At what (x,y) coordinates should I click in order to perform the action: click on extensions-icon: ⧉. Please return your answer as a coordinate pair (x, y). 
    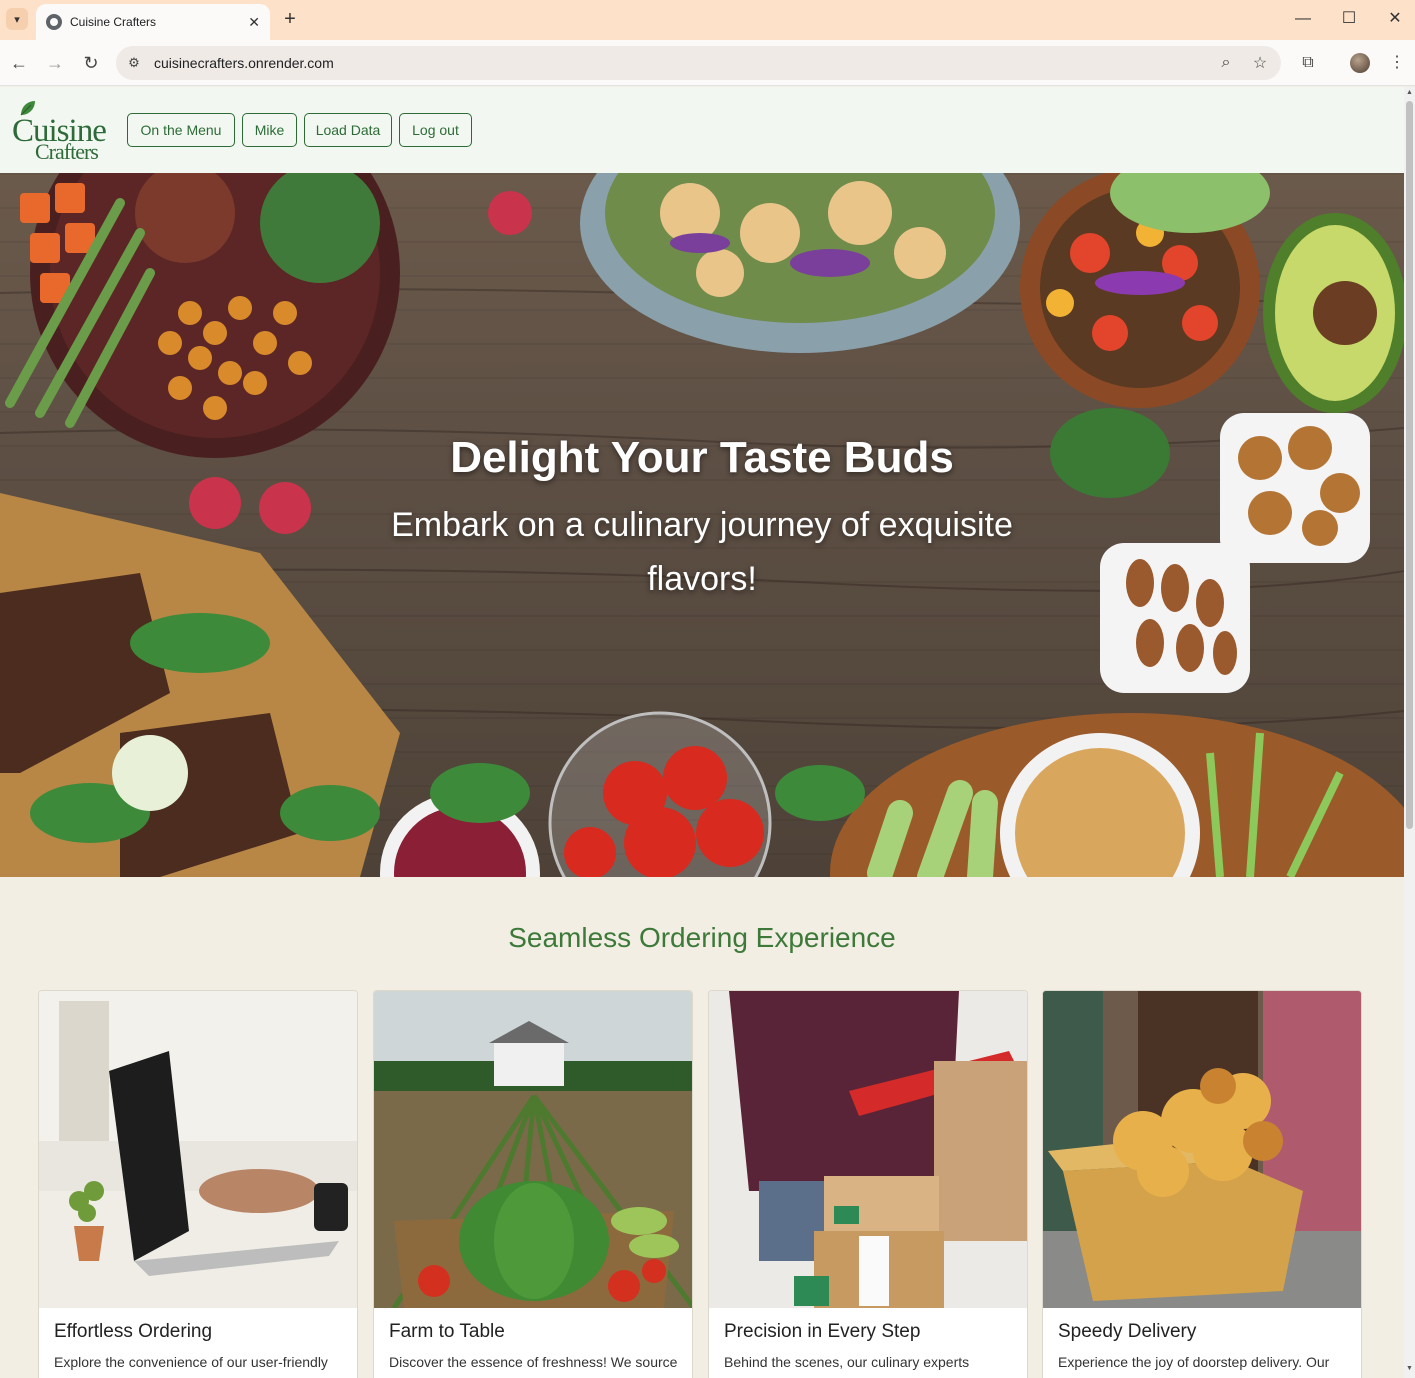
    Looking at the image, I should click on (1308, 63).